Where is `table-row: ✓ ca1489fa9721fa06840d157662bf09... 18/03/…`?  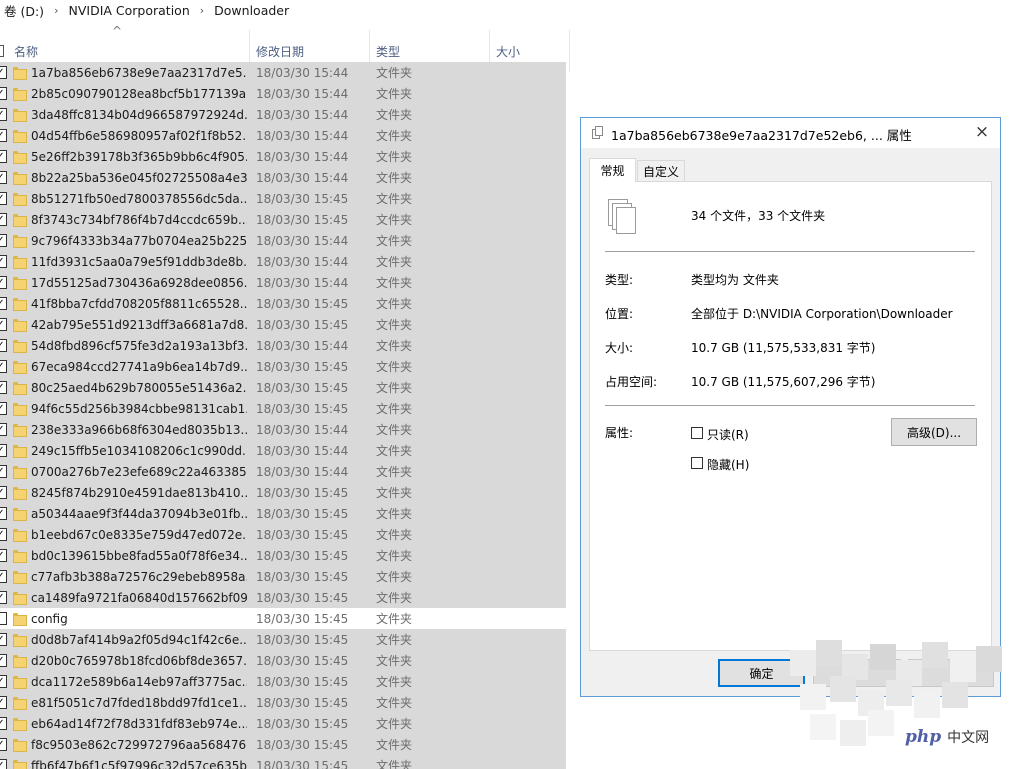 table-row: ✓ ca1489fa9721fa06840d157662bf09... 18/03/… is located at coordinates (283, 597).